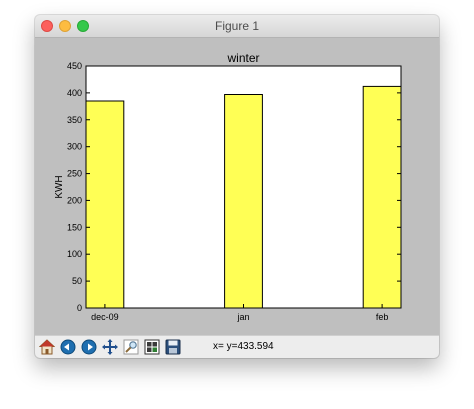  I want to click on y-tick-label: 150, so click(74, 227).